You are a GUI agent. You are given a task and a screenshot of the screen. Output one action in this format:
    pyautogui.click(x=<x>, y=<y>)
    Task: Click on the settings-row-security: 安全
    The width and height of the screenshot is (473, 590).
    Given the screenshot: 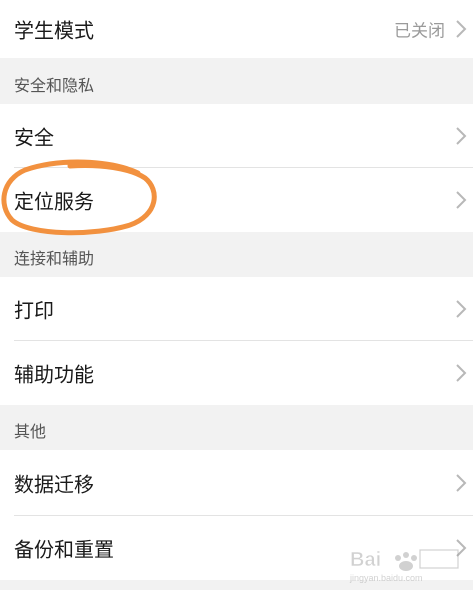 What is the action you would take?
    pyautogui.click(x=236, y=136)
    